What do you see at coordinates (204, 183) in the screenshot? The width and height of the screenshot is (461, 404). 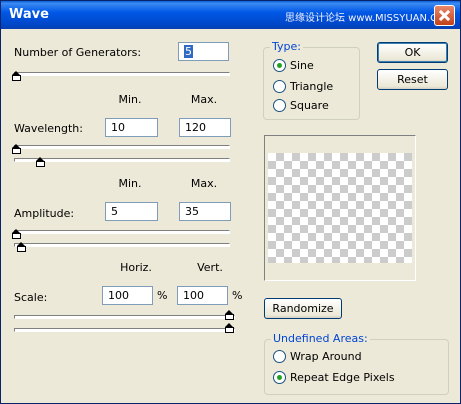 I see `amplitude-max-header: Max.` at bounding box center [204, 183].